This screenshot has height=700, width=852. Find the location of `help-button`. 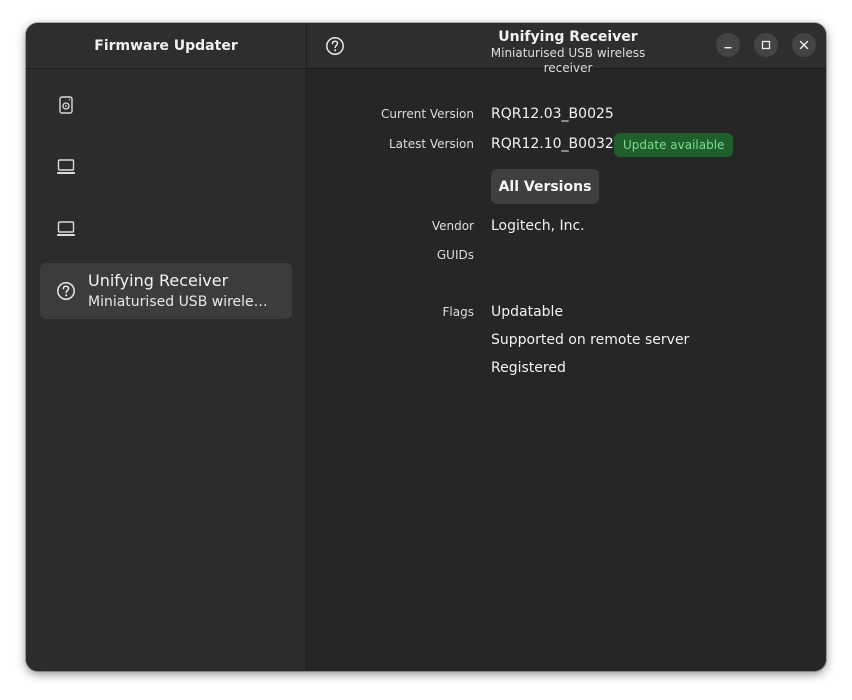

help-button is located at coordinates (335, 46).